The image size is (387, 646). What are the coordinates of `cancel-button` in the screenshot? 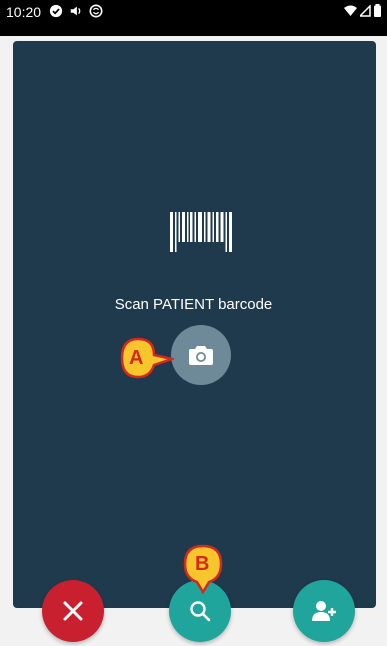 It's located at (73, 611).